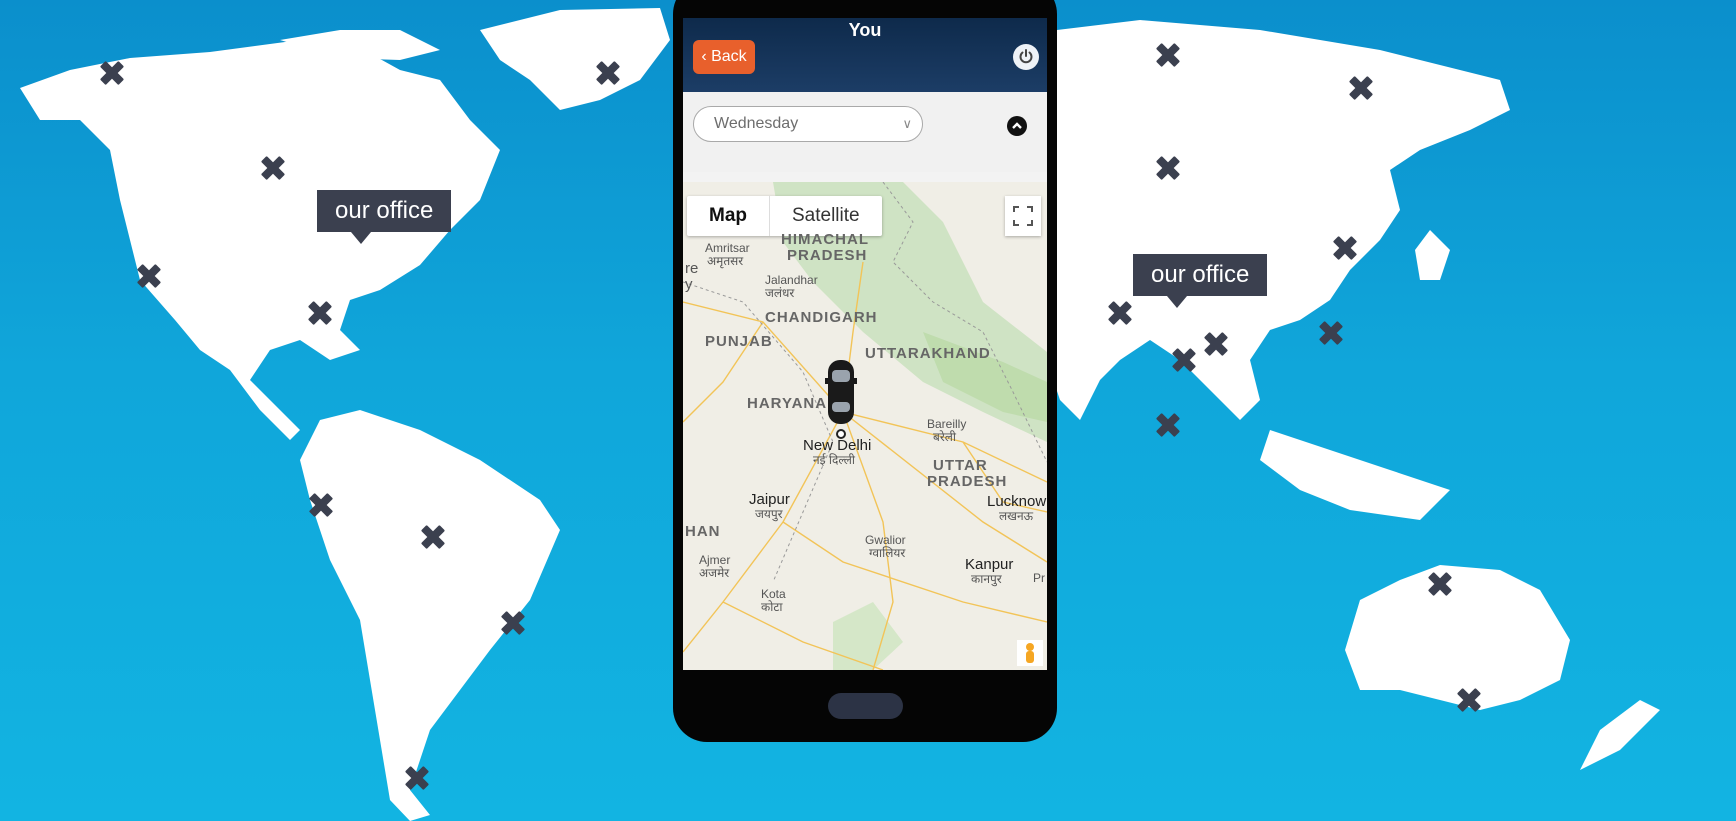 The image size is (1736, 821). Describe the element at coordinates (865, 706) in the screenshot. I see `phone-home-button` at that location.